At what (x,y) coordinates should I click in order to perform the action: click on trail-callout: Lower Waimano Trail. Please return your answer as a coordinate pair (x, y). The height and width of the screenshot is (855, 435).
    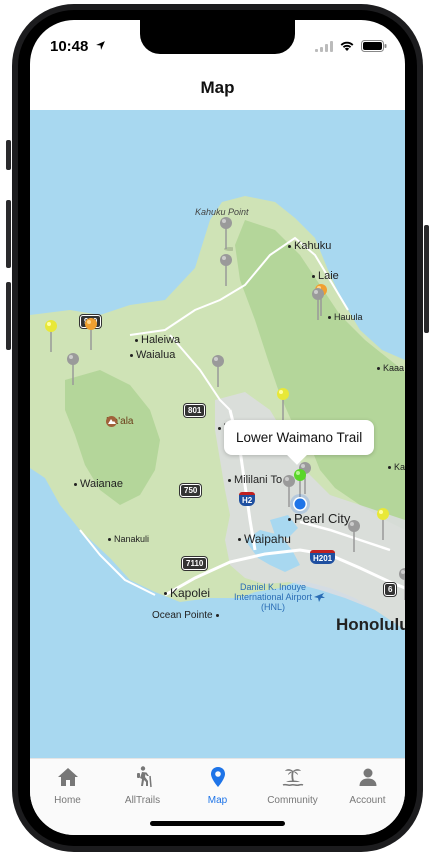
    Looking at the image, I should click on (299, 437).